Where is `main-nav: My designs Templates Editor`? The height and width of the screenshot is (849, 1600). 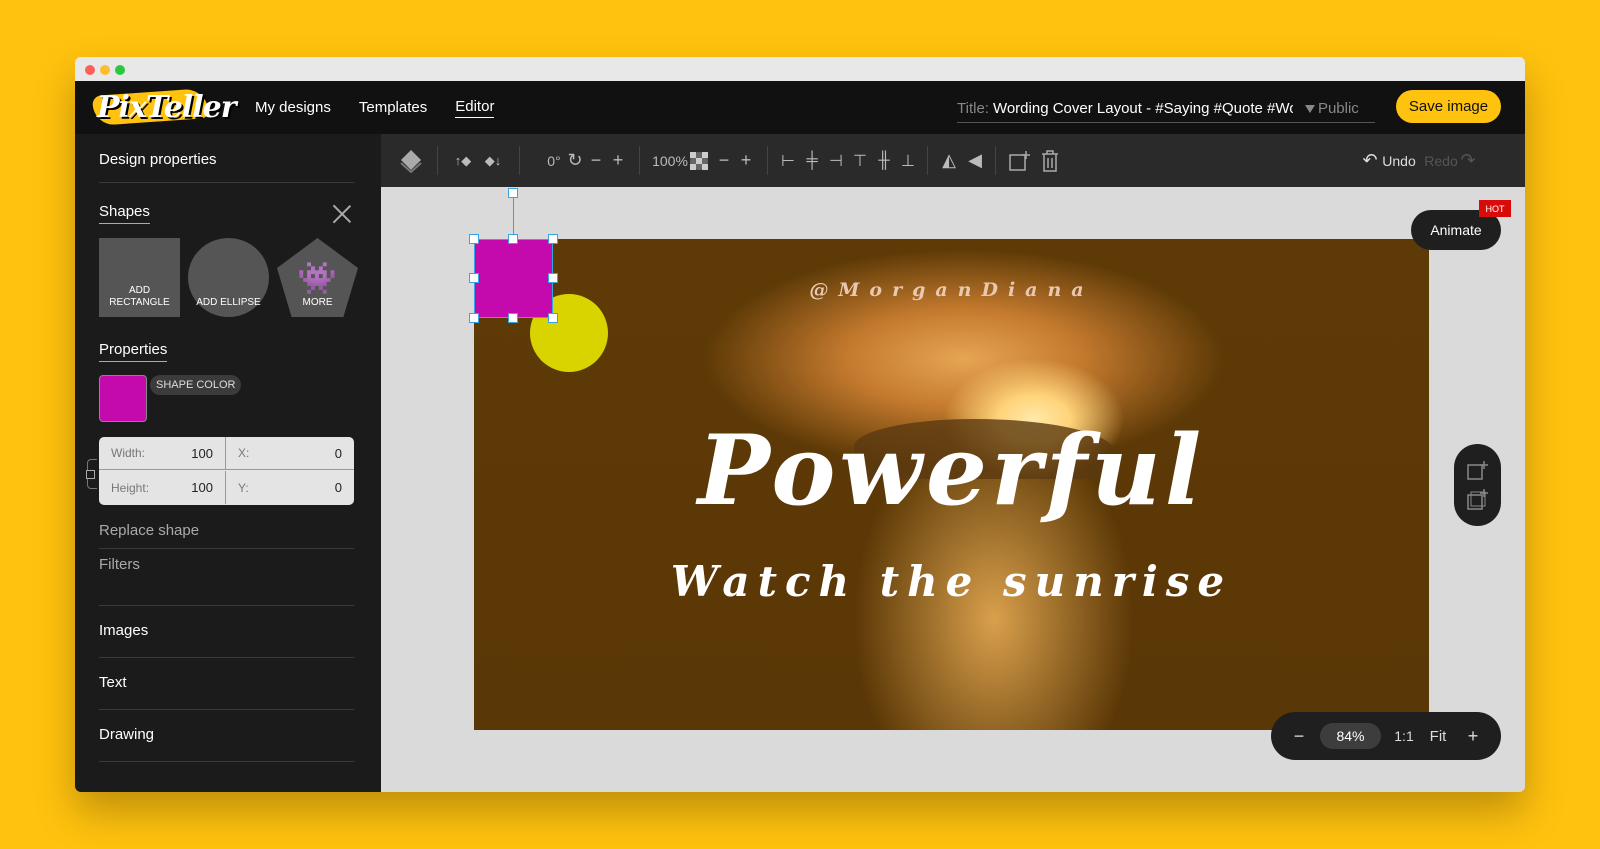 main-nav: My designs Templates Editor is located at coordinates (375, 107).